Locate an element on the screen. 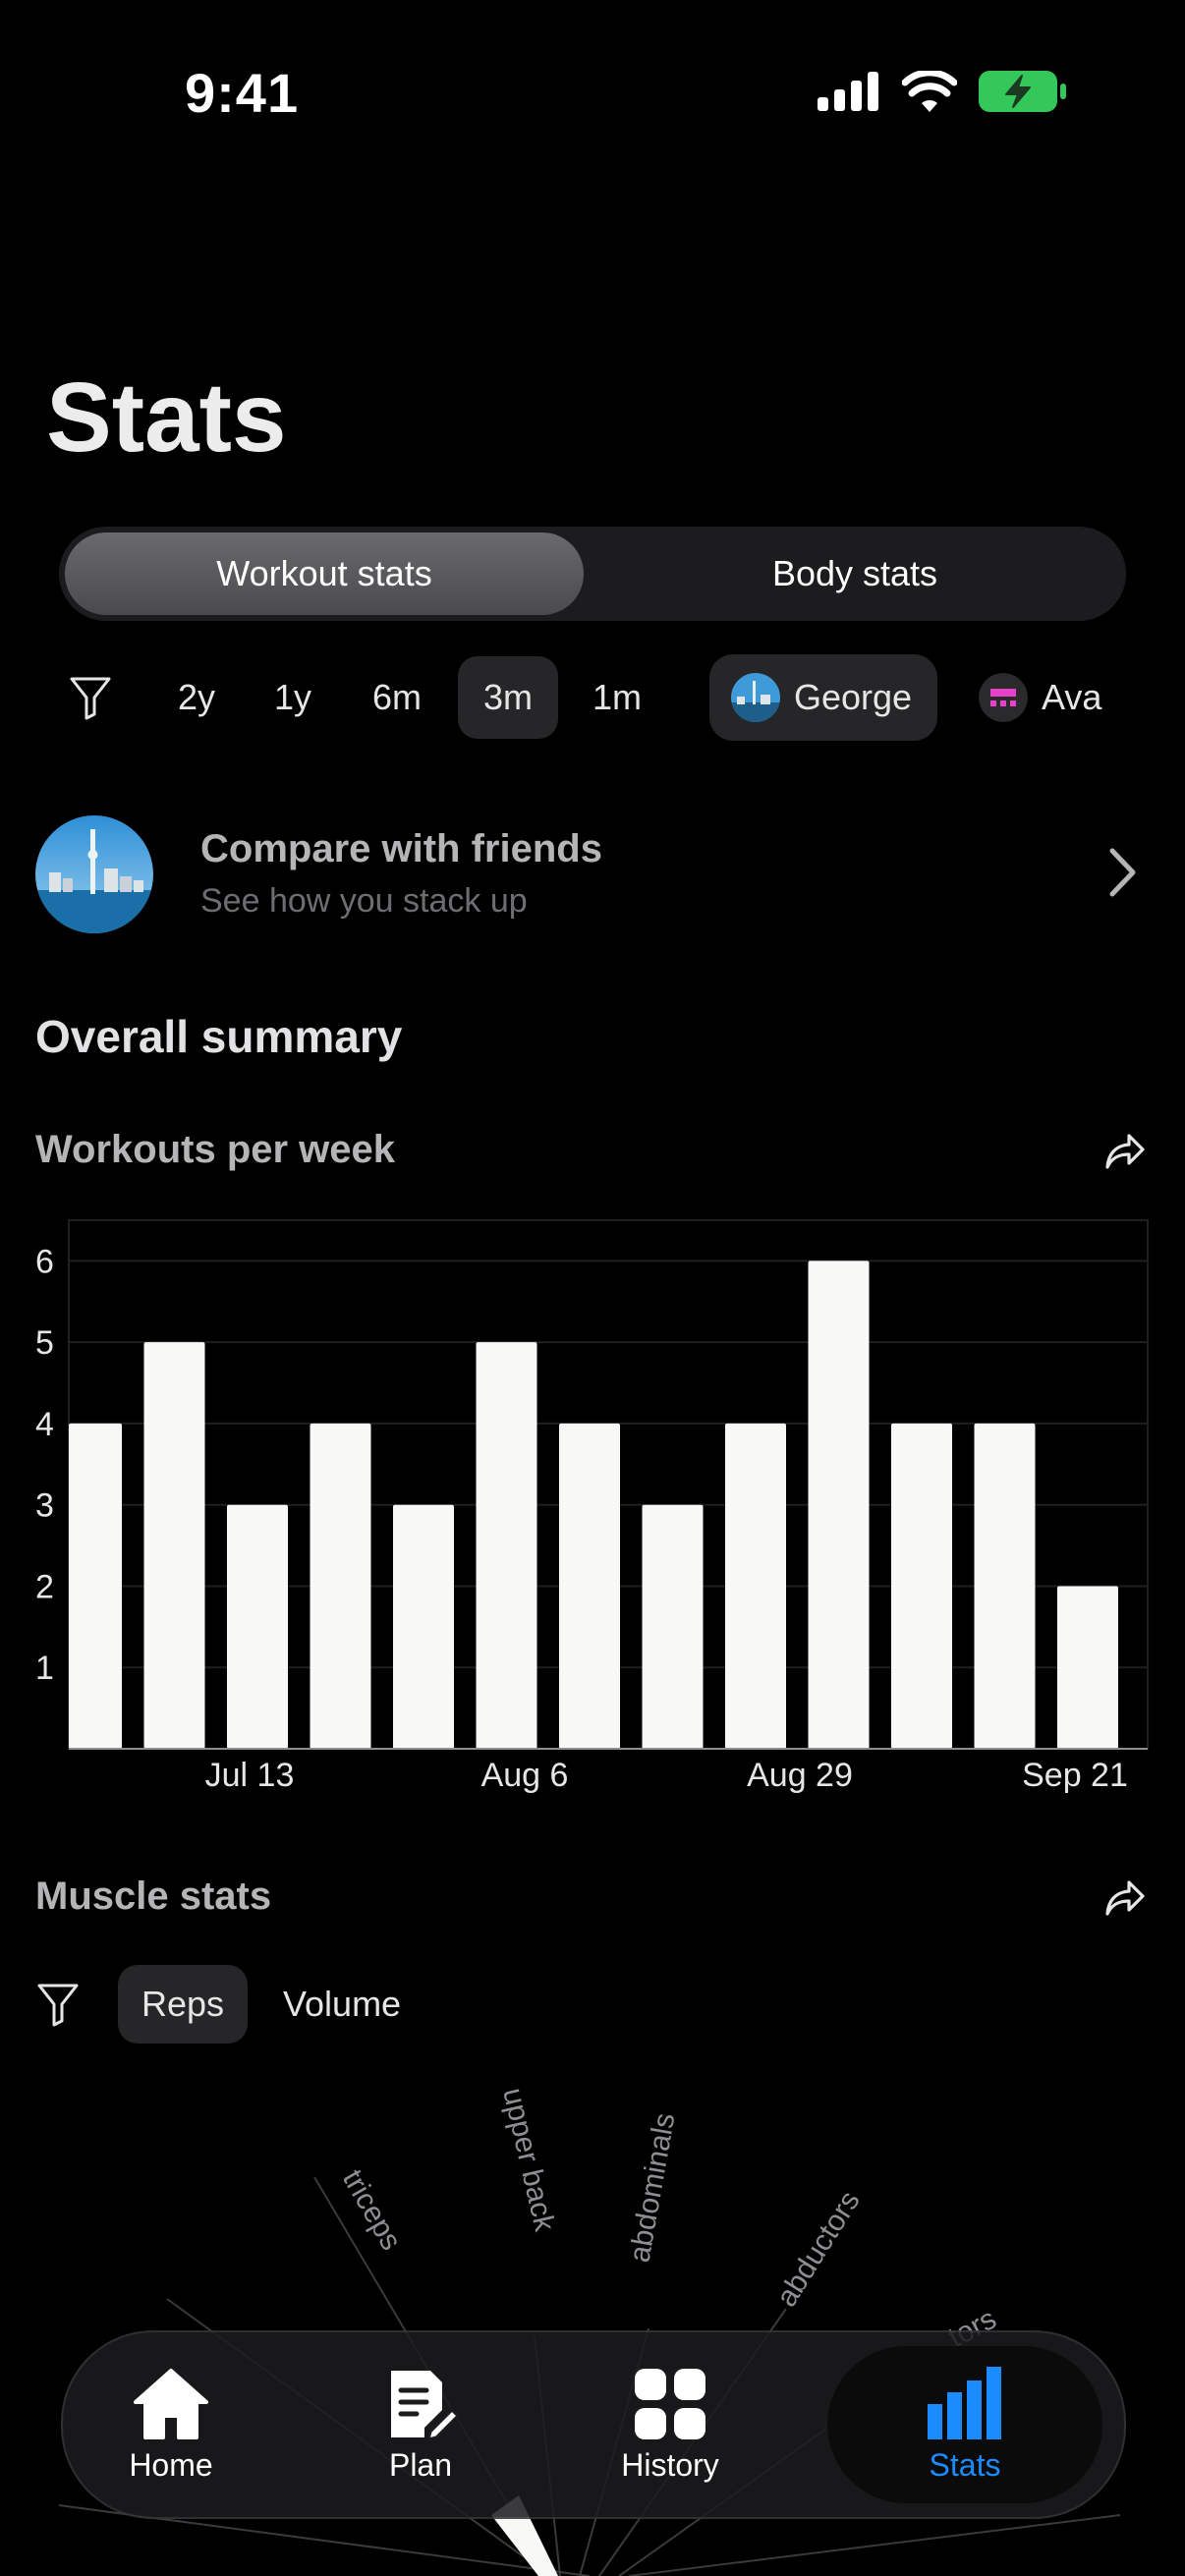 The height and width of the screenshot is (2576, 1185). tab-bar: Home Plan History Stats is located at coordinates (594, 2424).